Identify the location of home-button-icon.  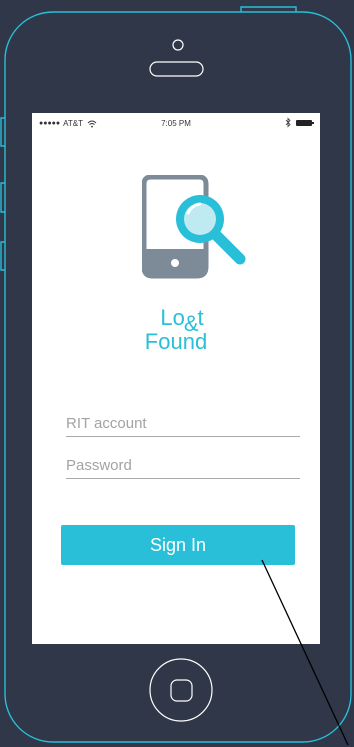
(181, 690).